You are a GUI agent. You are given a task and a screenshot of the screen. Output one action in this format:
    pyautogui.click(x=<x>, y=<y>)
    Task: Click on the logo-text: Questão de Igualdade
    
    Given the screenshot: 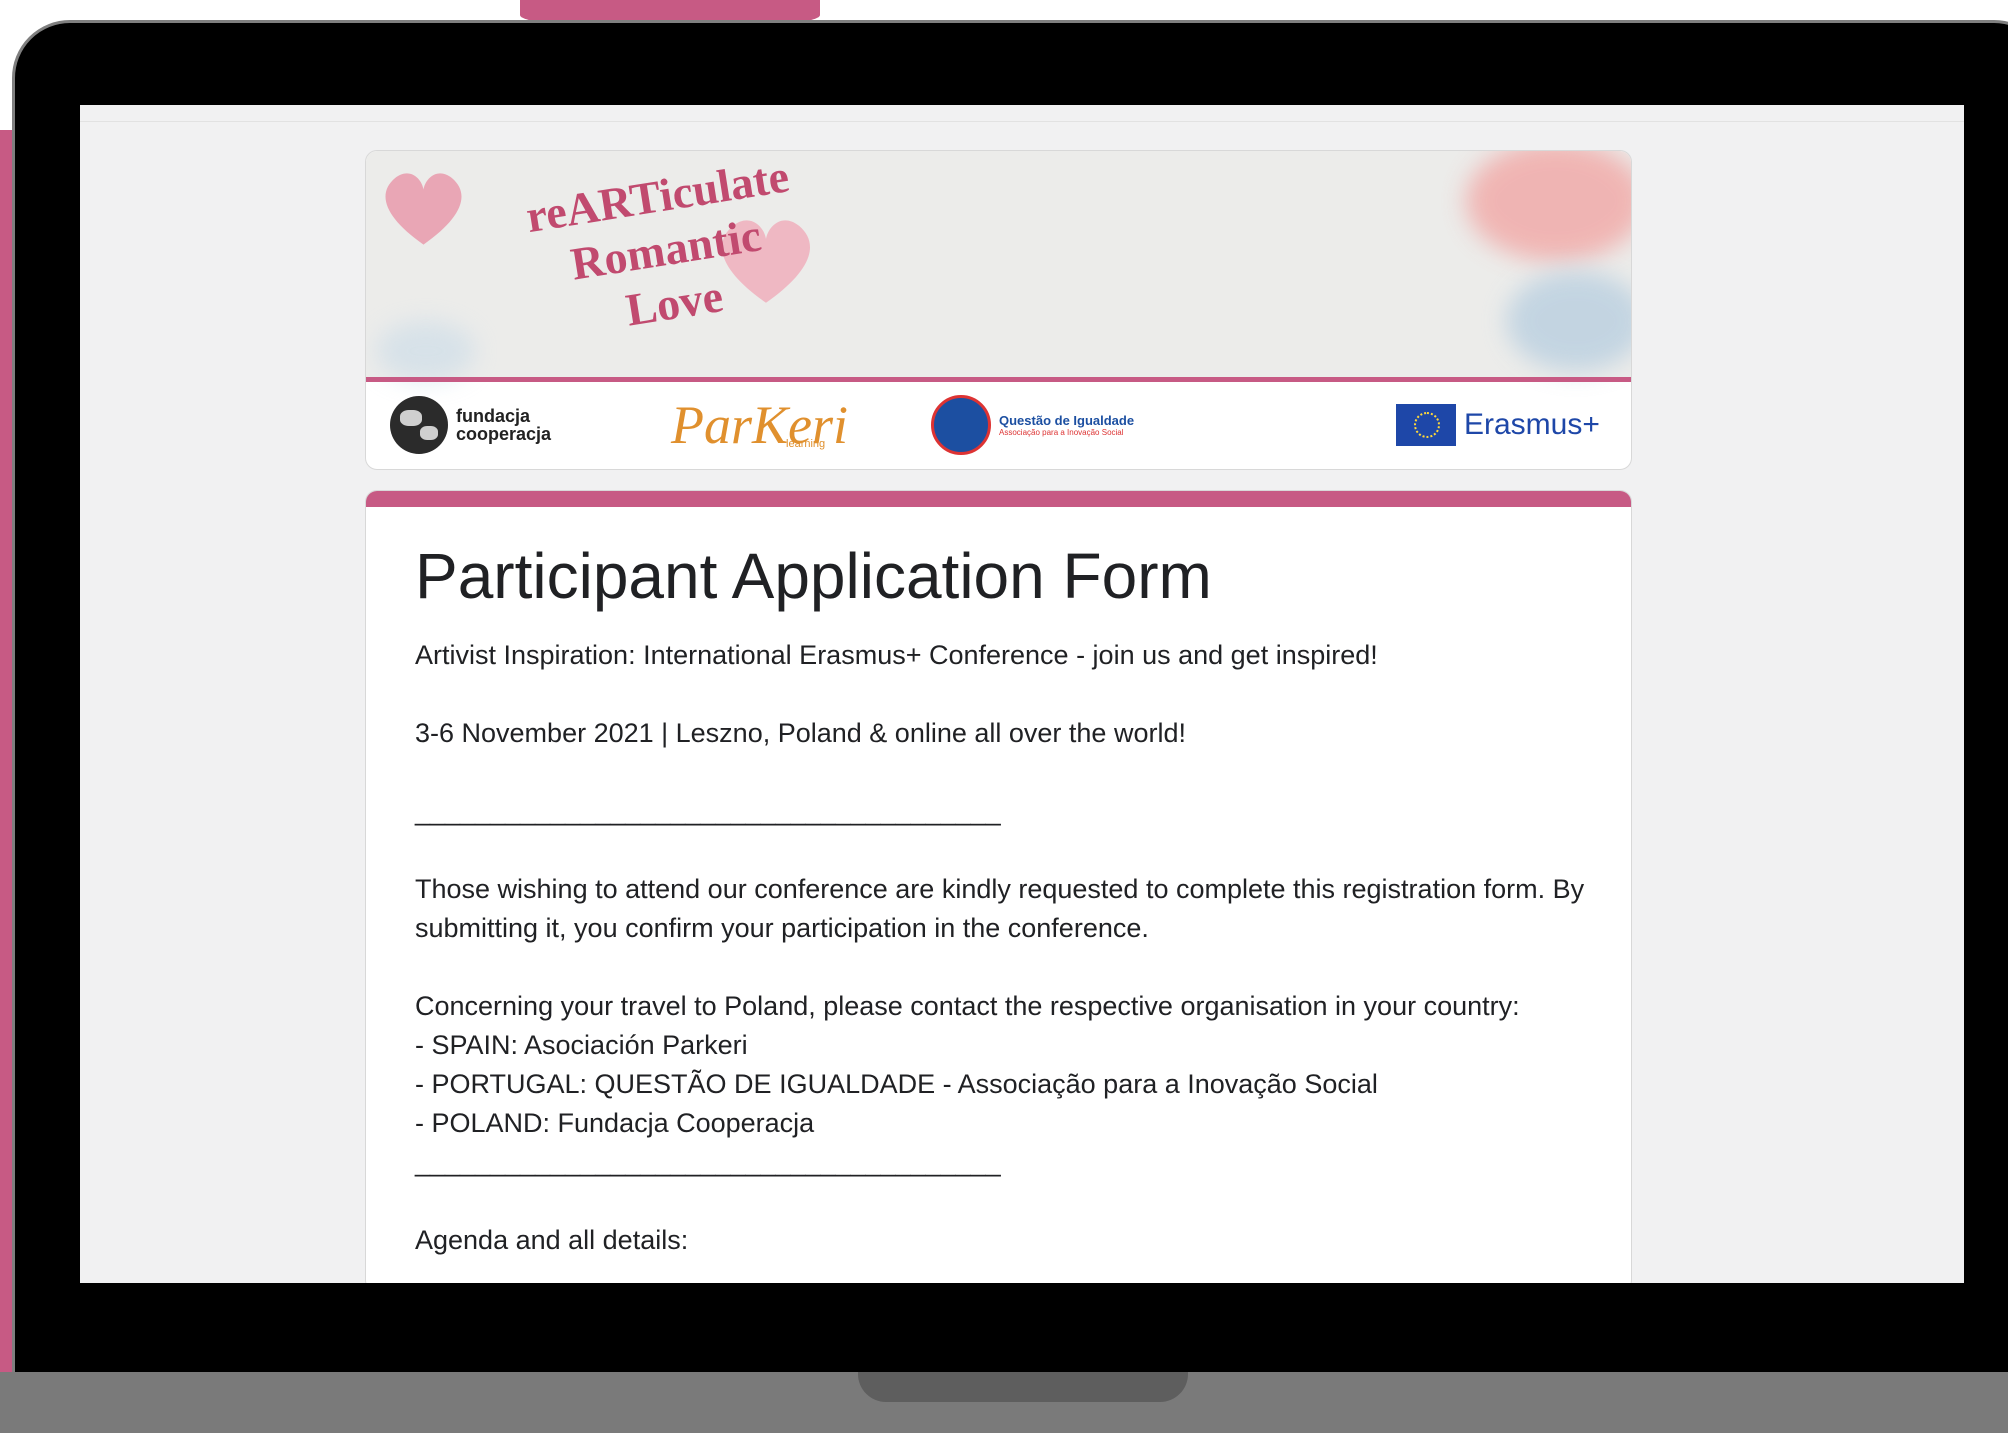 What is the action you would take?
    pyautogui.click(x=1067, y=420)
    